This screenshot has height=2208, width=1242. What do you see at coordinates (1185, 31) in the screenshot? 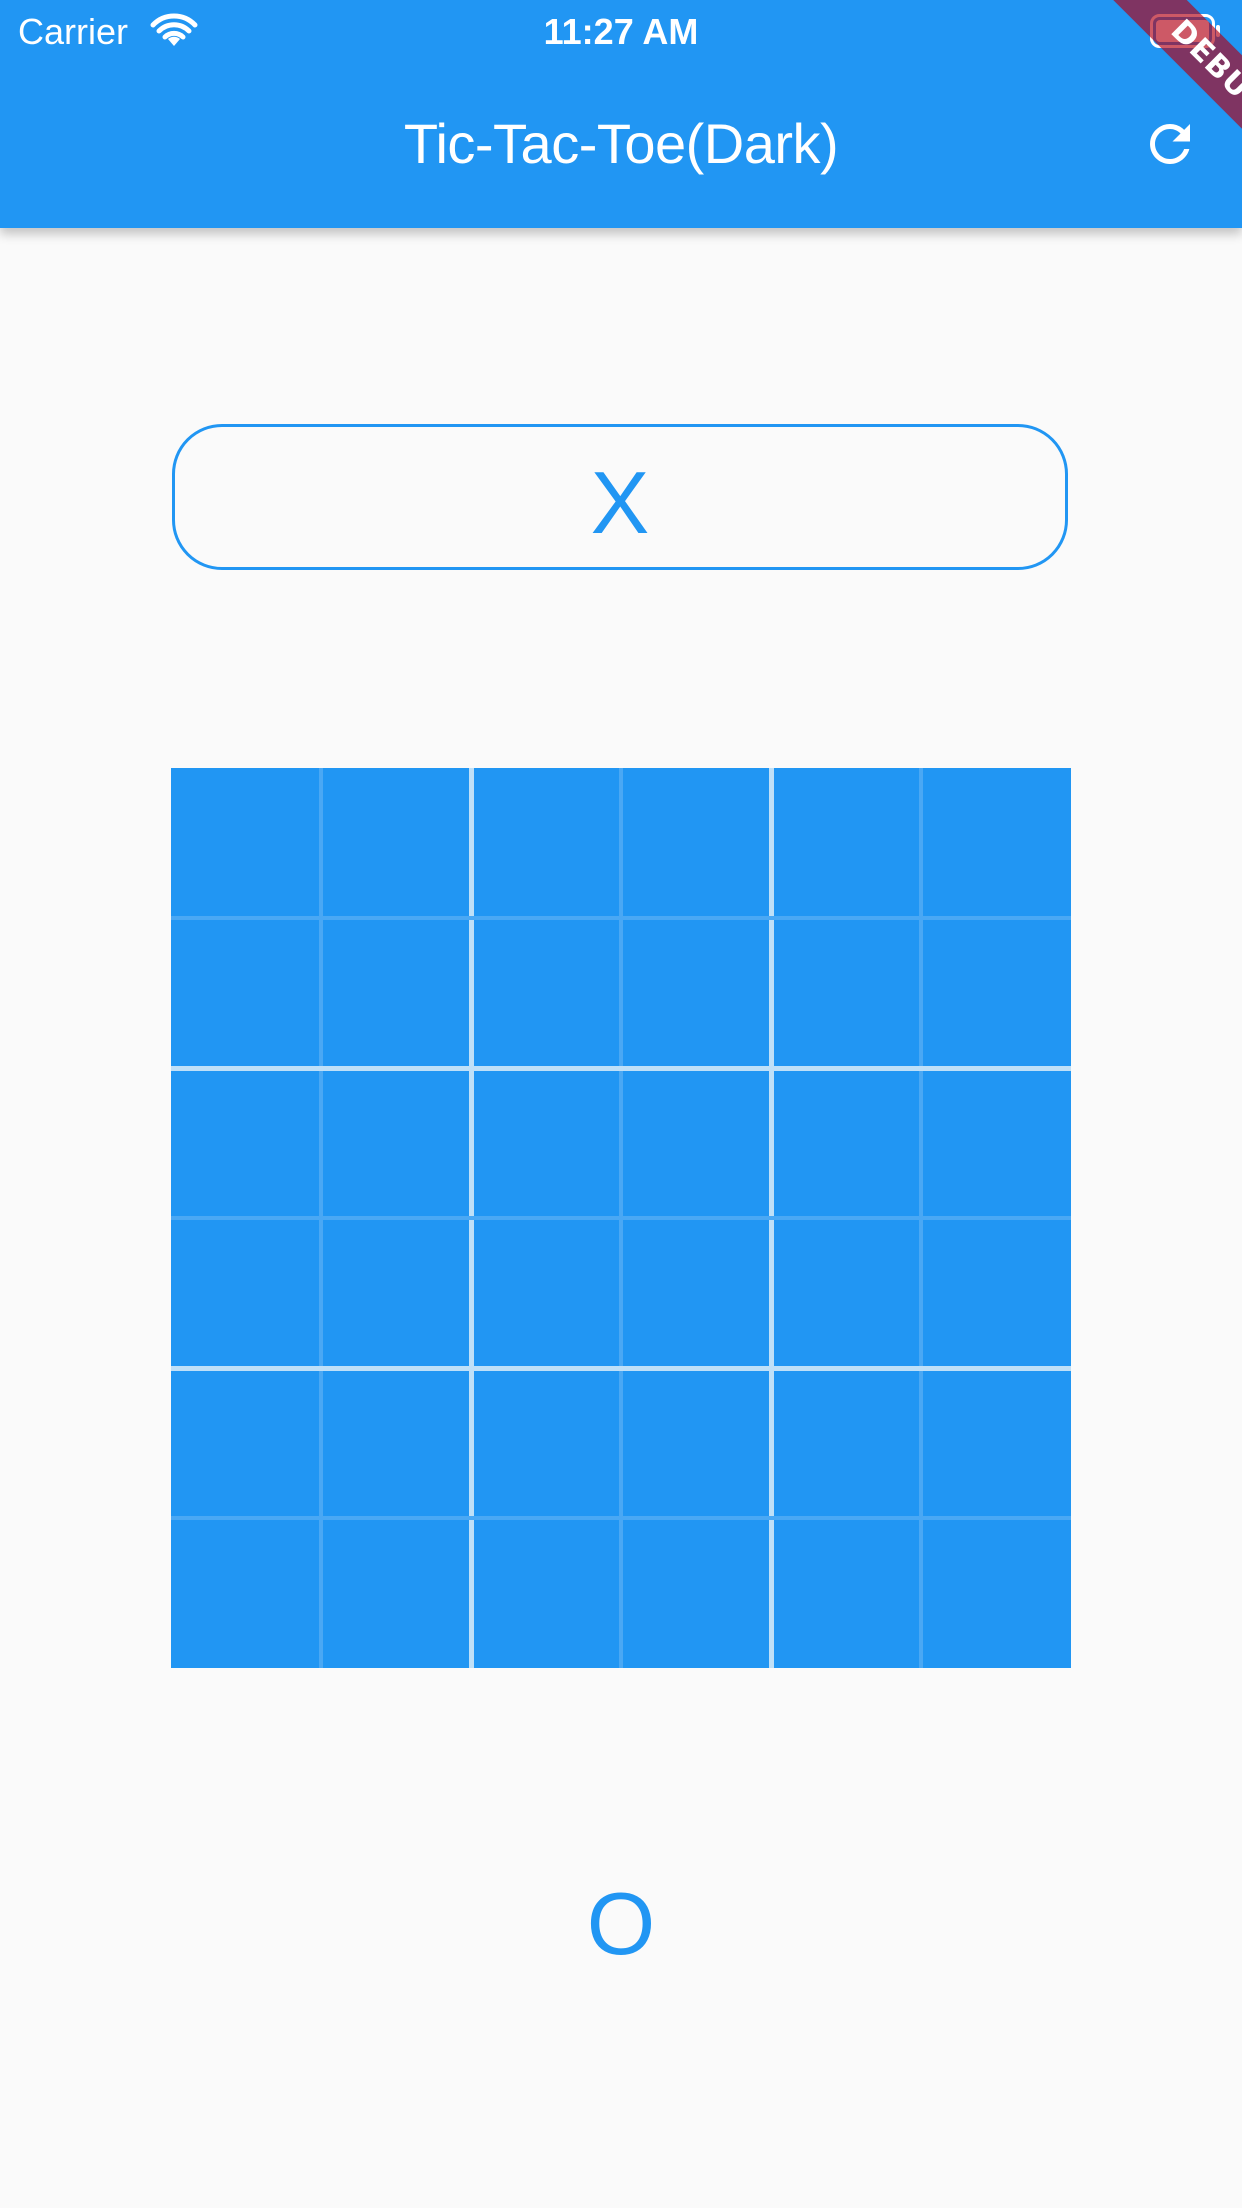
I see `battery-icon` at bounding box center [1185, 31].